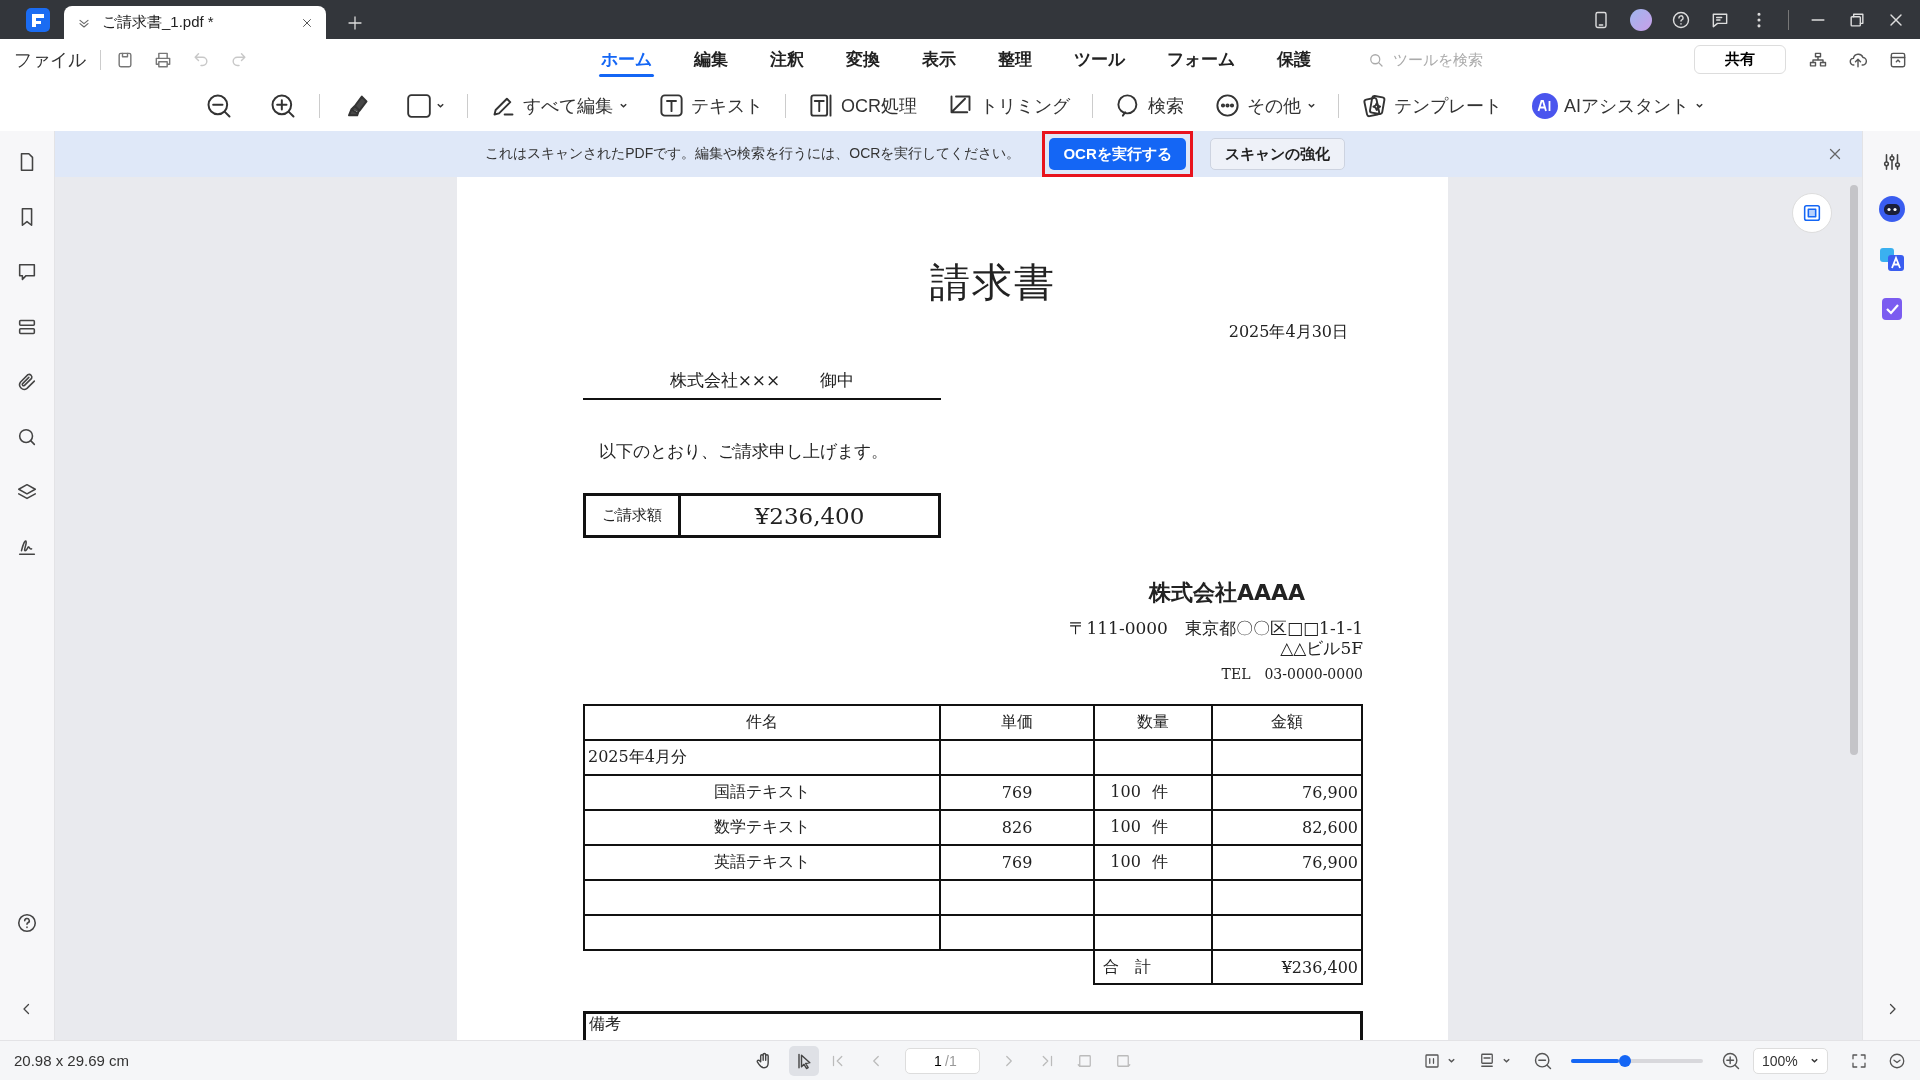 The image size is (1920, 1080). Describe the element at coordinates (1431, 105) in the screenshot. I see `toolbar-button: テンプレート` at that location.